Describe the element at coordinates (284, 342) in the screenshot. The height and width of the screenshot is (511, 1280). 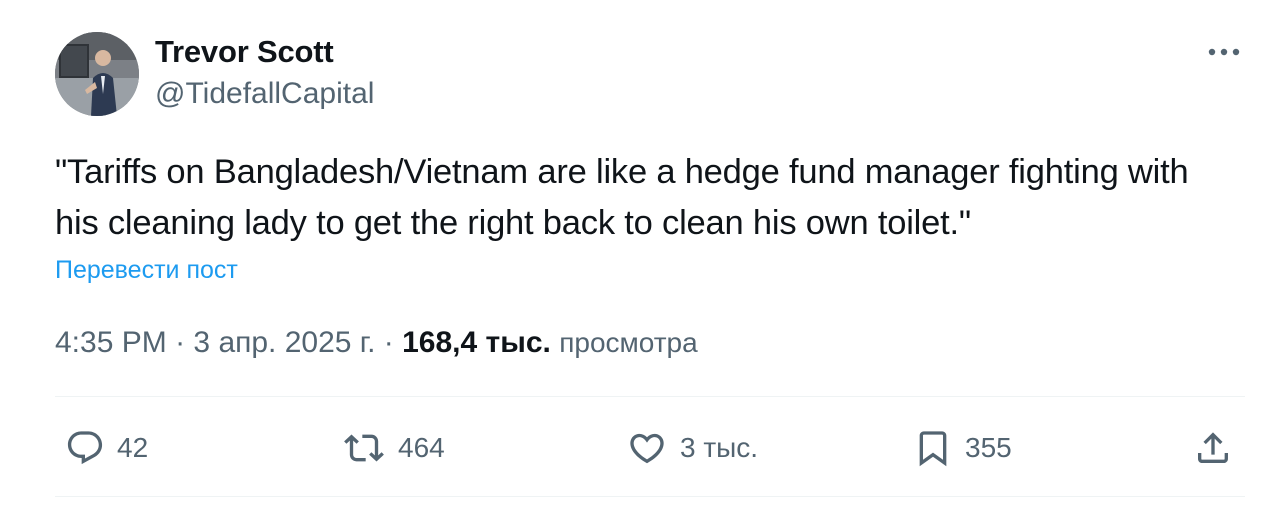
I see `tweet-date: 3 апр. 2025 г.` at that location.